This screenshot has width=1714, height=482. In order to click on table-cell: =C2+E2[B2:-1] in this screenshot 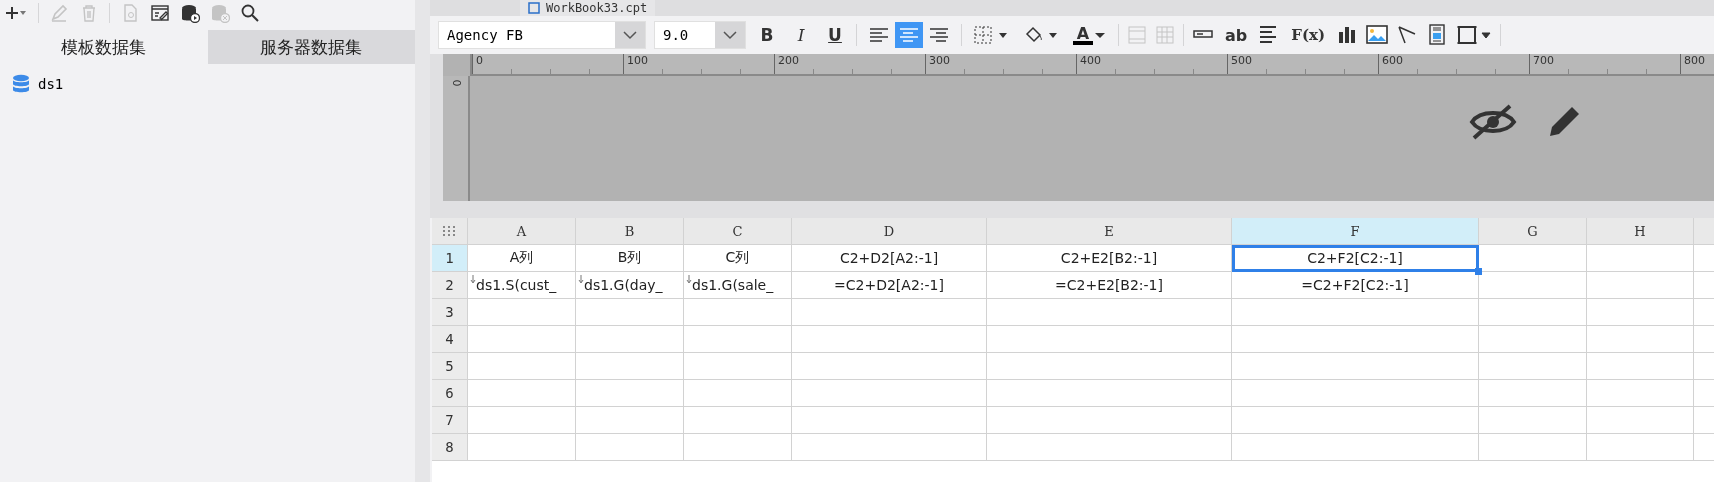, I will do `click(1109, 285)`.